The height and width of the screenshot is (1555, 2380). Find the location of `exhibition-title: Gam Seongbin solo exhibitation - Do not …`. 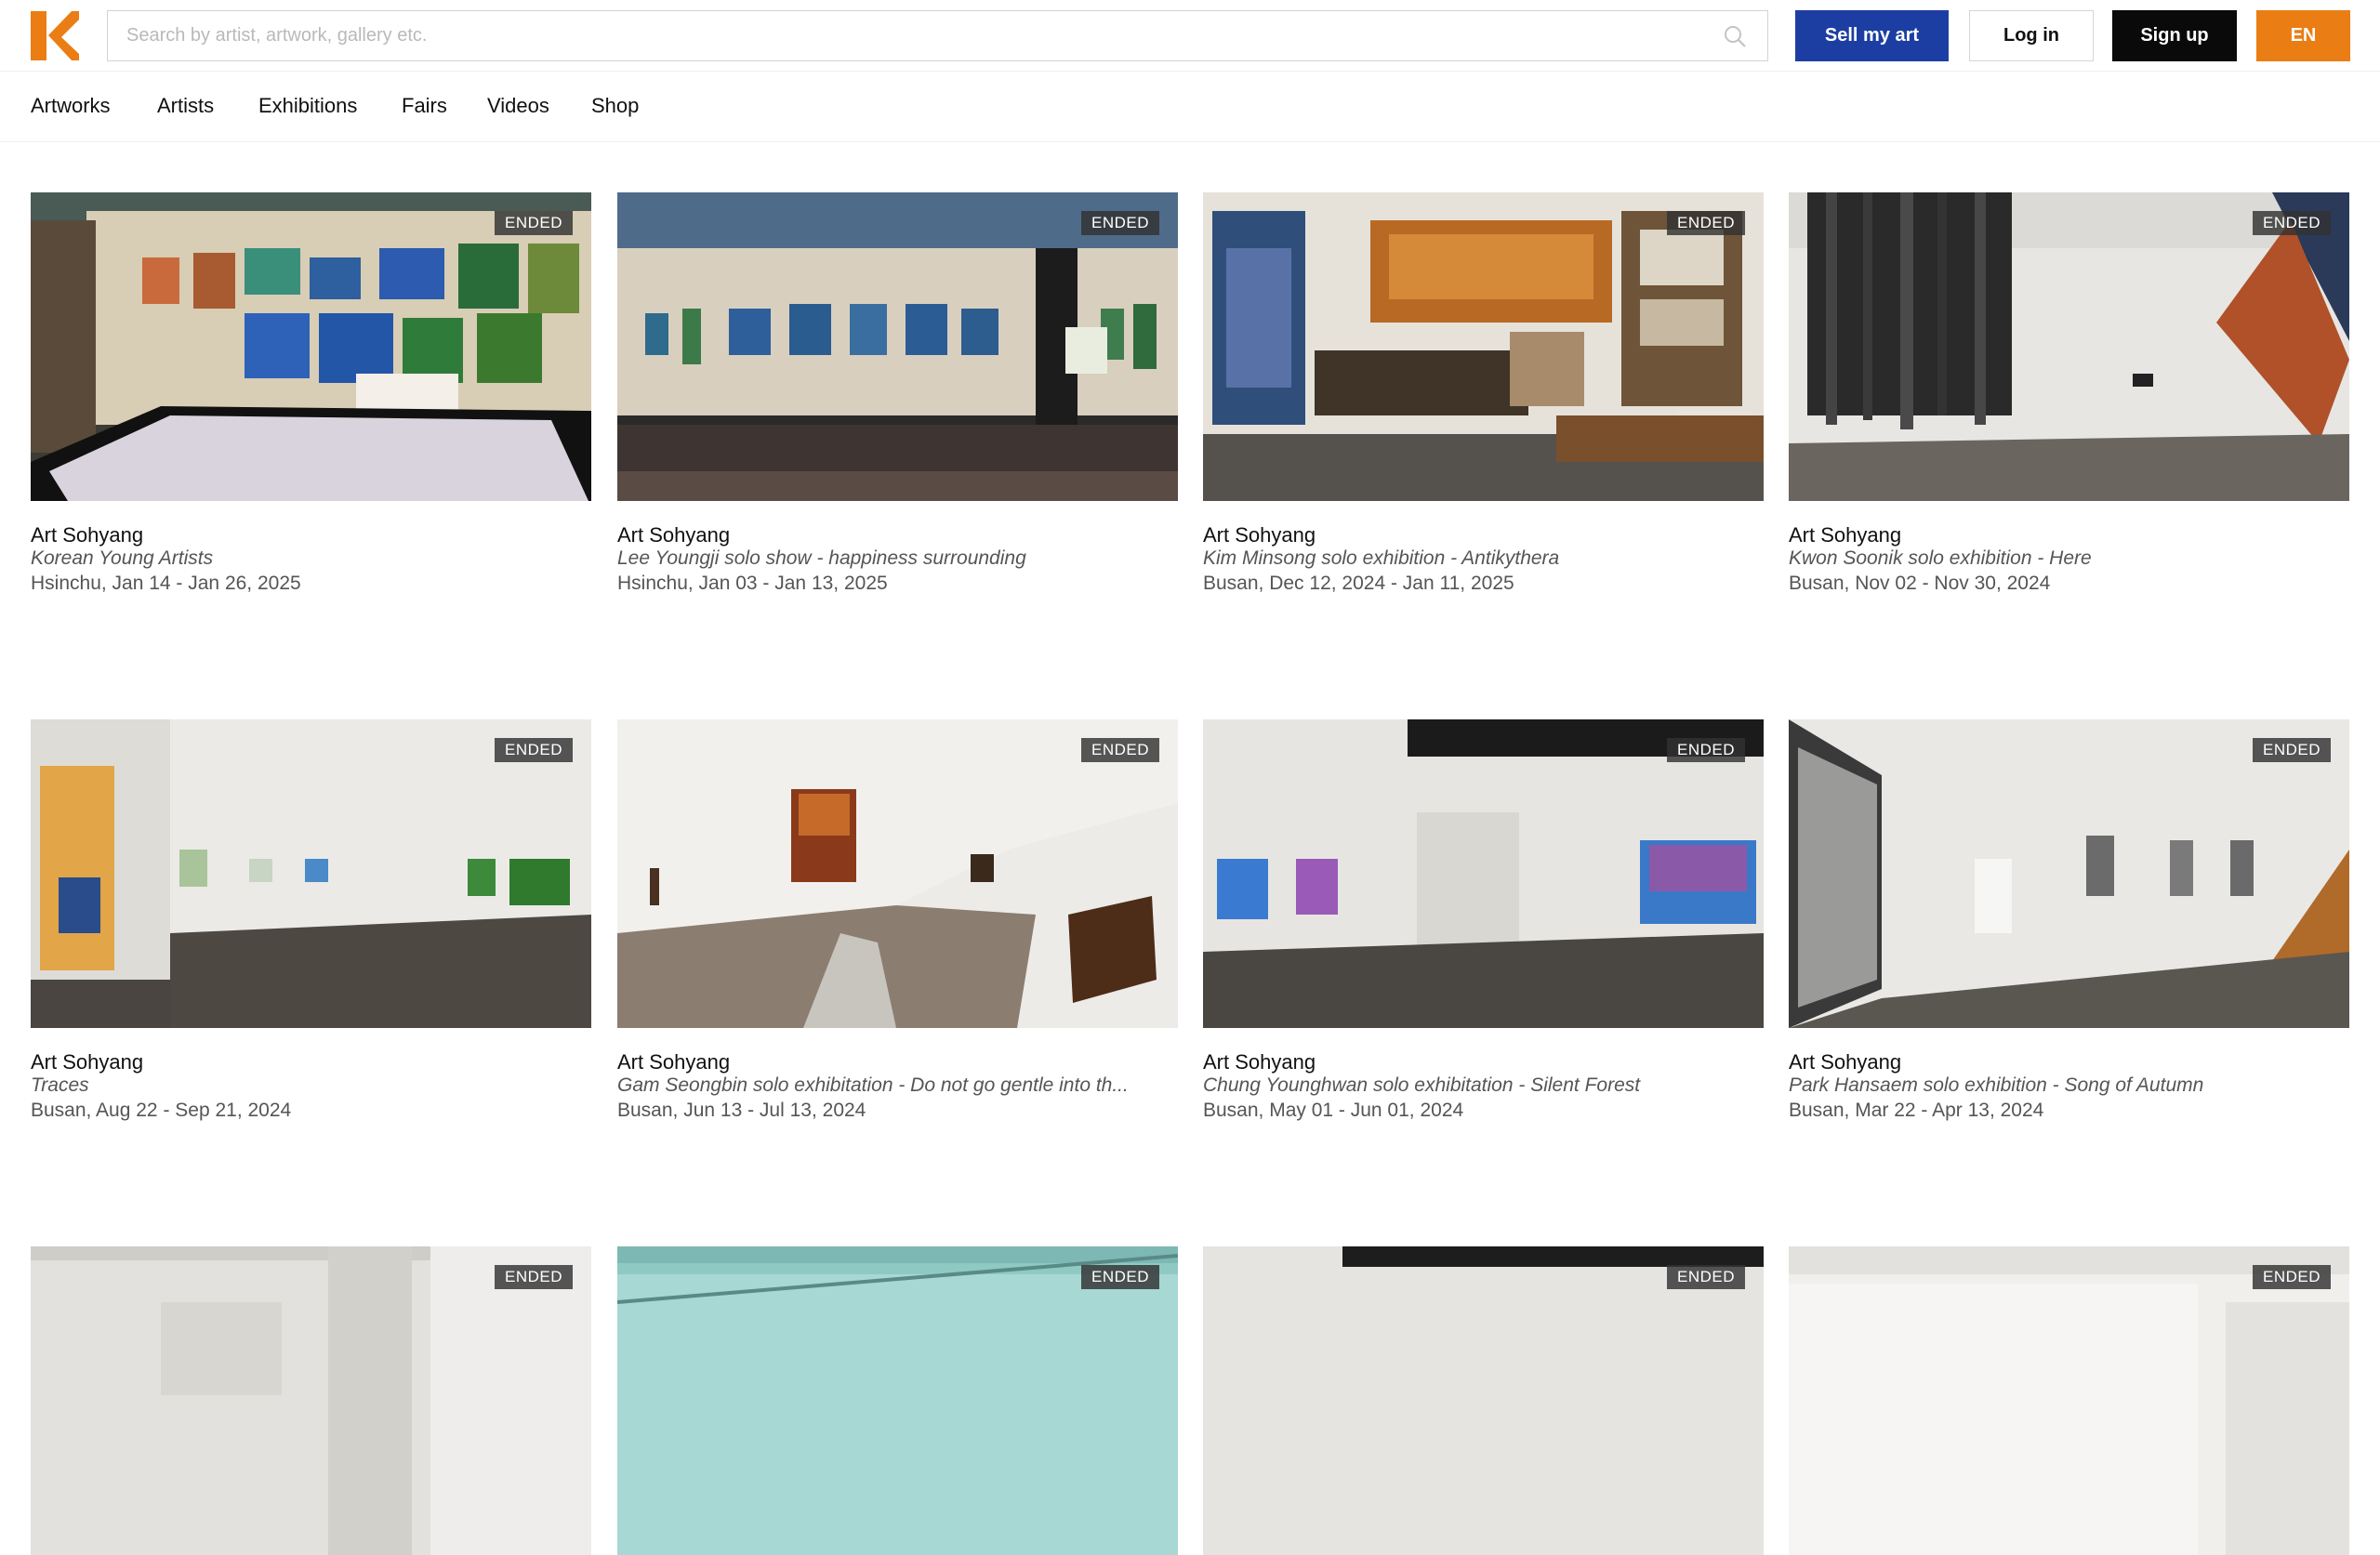

exhibition-title: Gam Seongbin solo exhibitation - Do not … is located at coordinates (897, 1085).